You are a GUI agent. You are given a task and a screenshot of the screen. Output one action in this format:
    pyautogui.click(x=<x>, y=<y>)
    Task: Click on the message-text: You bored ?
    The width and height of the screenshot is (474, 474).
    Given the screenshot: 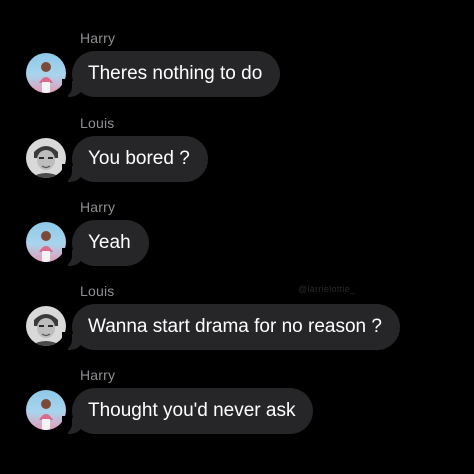 What is the action you would take?
    pyautogui.click(x=139, y=158)
    